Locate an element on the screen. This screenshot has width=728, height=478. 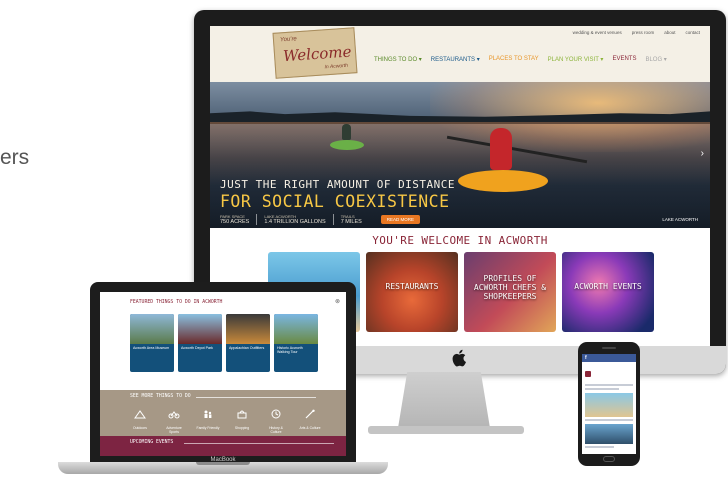
read-more-button: READ MORE is located at coordinates (400, 219).